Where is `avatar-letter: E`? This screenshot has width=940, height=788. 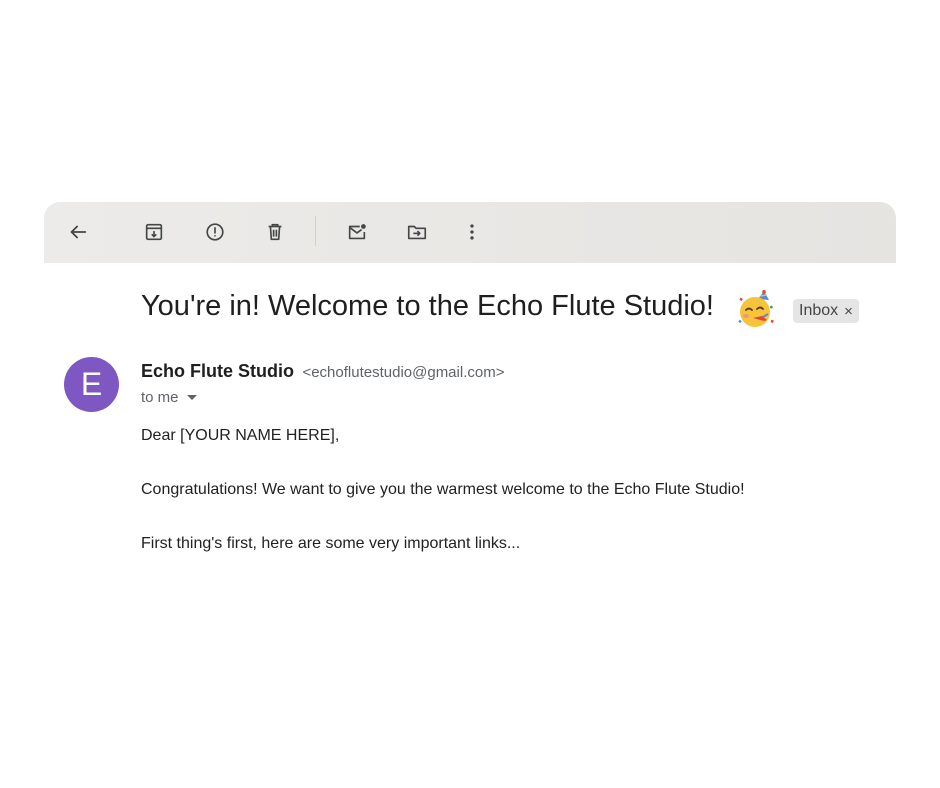
avatar-letter: E is located at coordinates (91, 384).